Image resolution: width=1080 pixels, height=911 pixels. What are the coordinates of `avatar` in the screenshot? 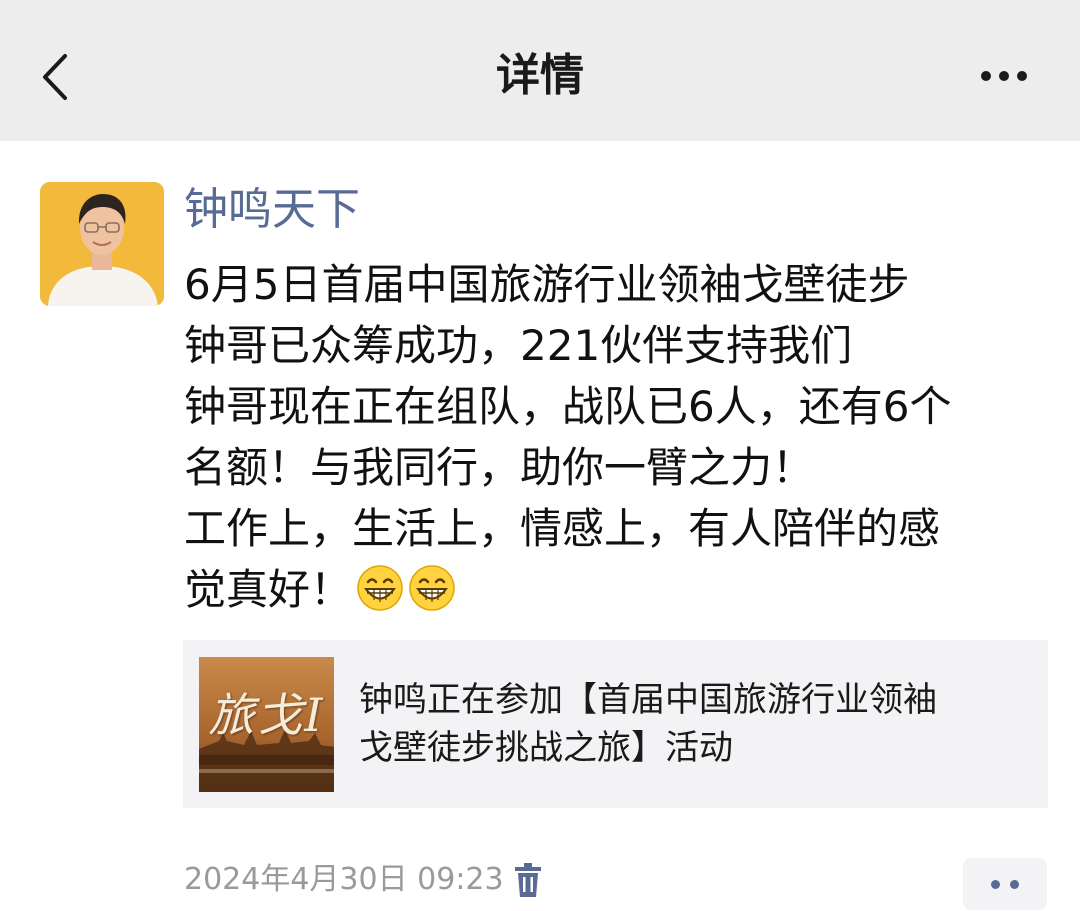 It's located at (102, 244).